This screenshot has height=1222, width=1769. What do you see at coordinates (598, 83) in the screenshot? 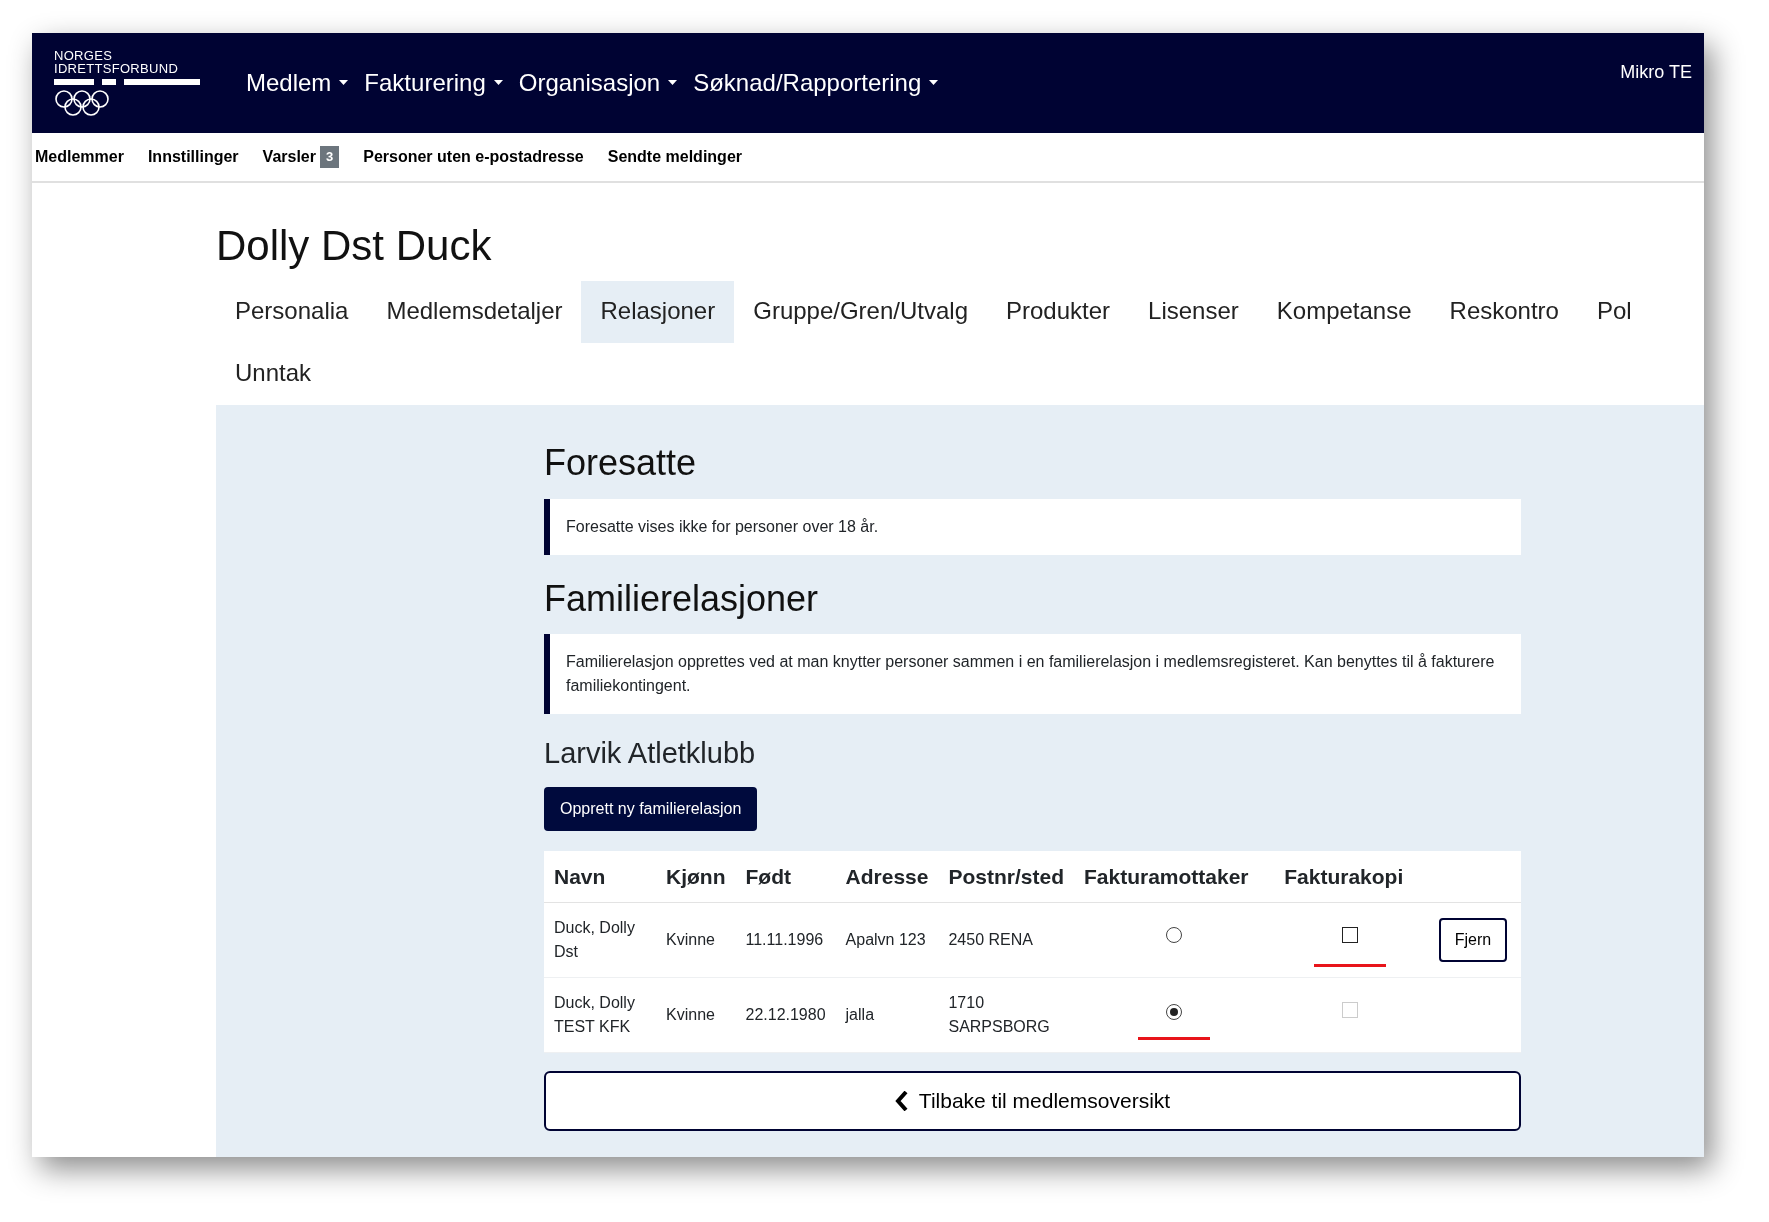
I see `menu-dropdown: Organisasjon` at bounding box center [598, 83].